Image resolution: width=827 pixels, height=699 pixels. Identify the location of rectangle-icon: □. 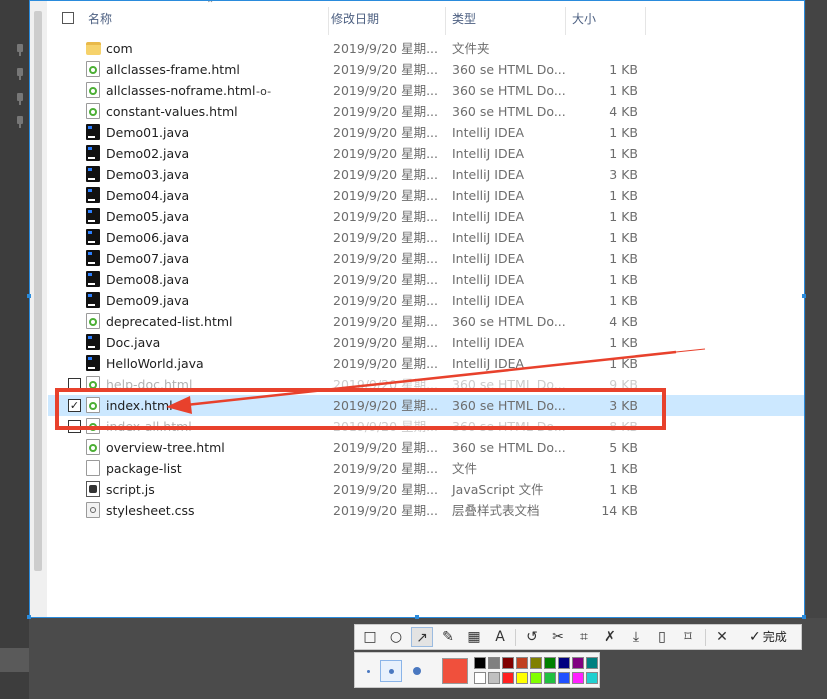
(370, 637).